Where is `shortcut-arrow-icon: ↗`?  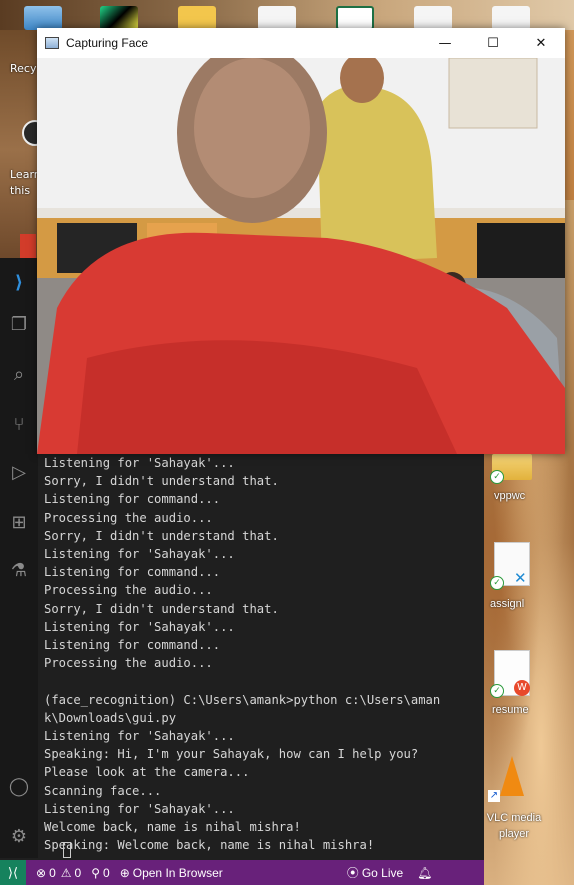 shortcut-arrow-icon: ↗ is located at coordinates (494, 796).